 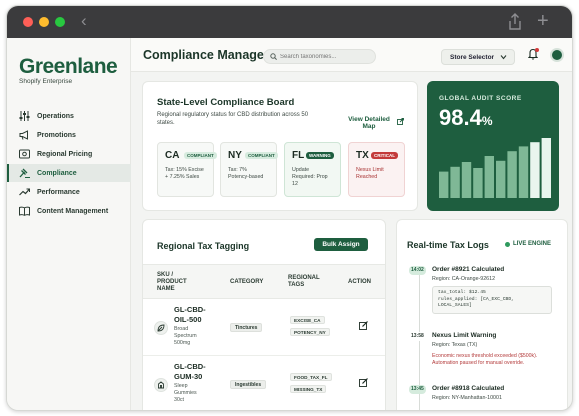 What do you see at coordinates (24, 116) in the screenshot?
I see `sliders-icon` at bounding box center [24, 116].